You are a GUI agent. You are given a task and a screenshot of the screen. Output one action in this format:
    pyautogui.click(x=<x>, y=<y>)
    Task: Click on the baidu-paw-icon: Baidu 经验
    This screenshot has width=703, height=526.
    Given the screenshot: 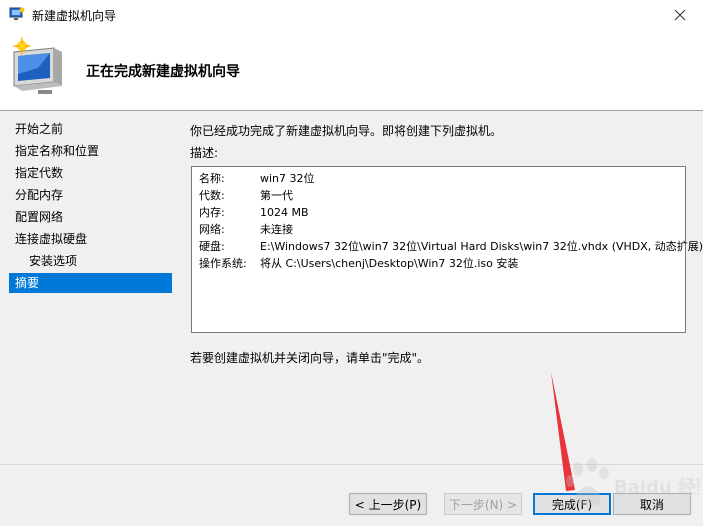 What is the action you would take?
    pyautogui.click(x=633, y=482)
    